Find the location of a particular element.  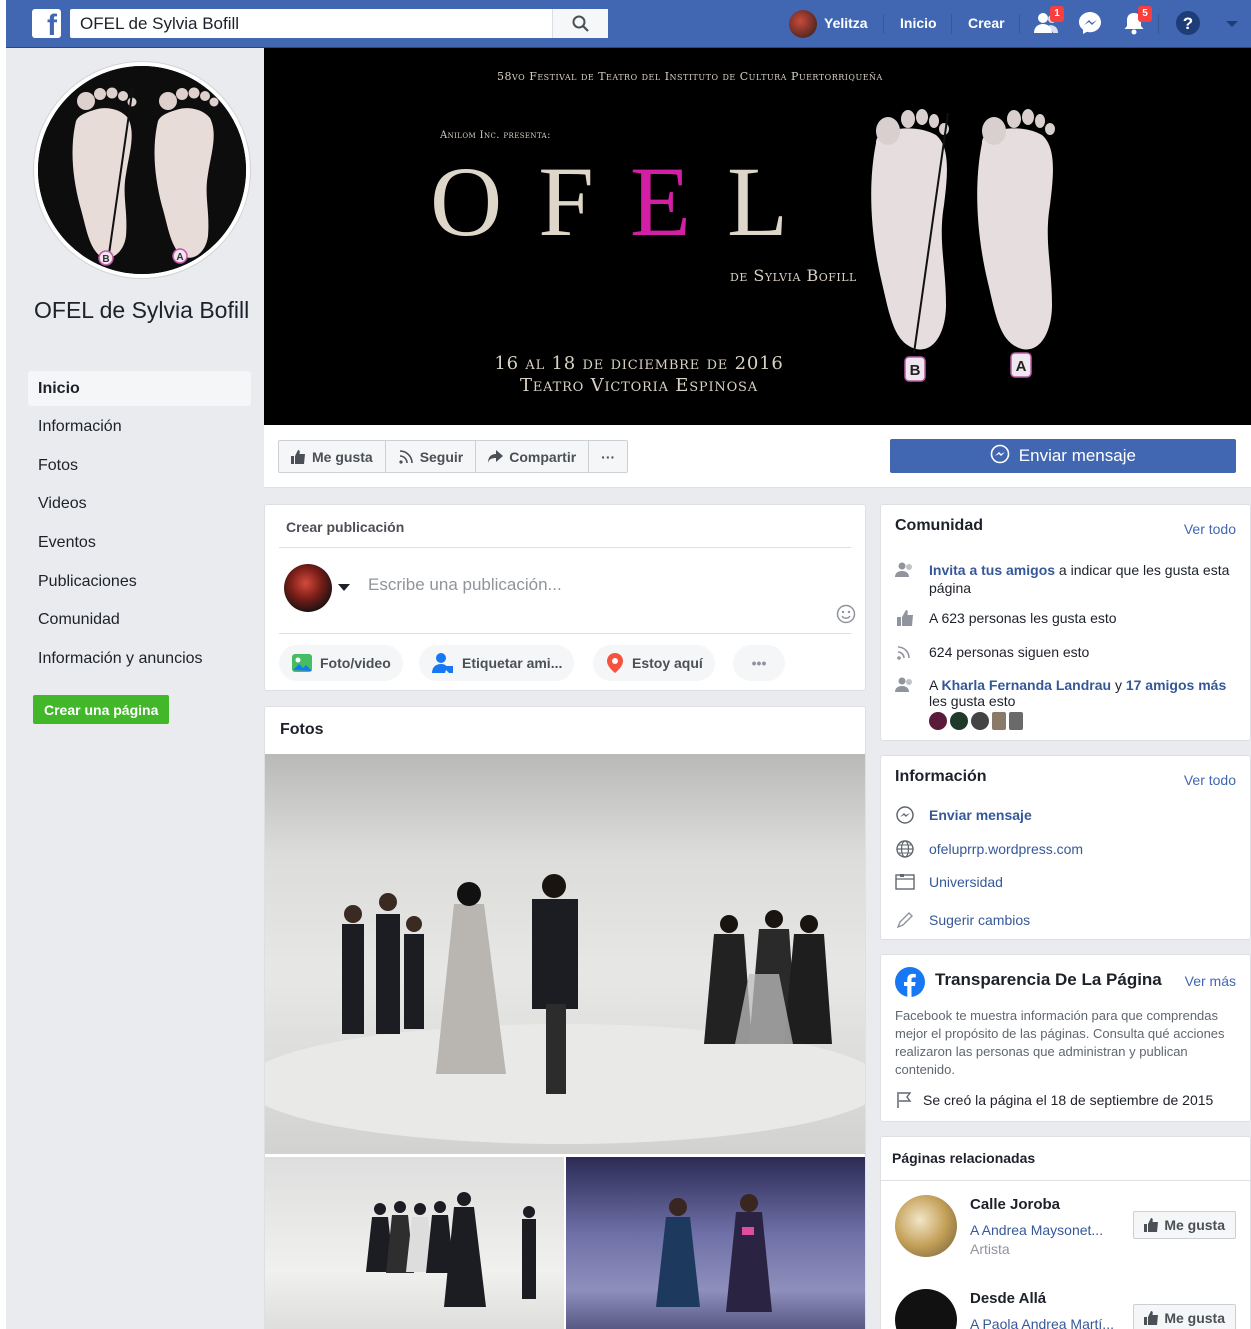

user-name: Yelitza is located at coordinates (846, 23).